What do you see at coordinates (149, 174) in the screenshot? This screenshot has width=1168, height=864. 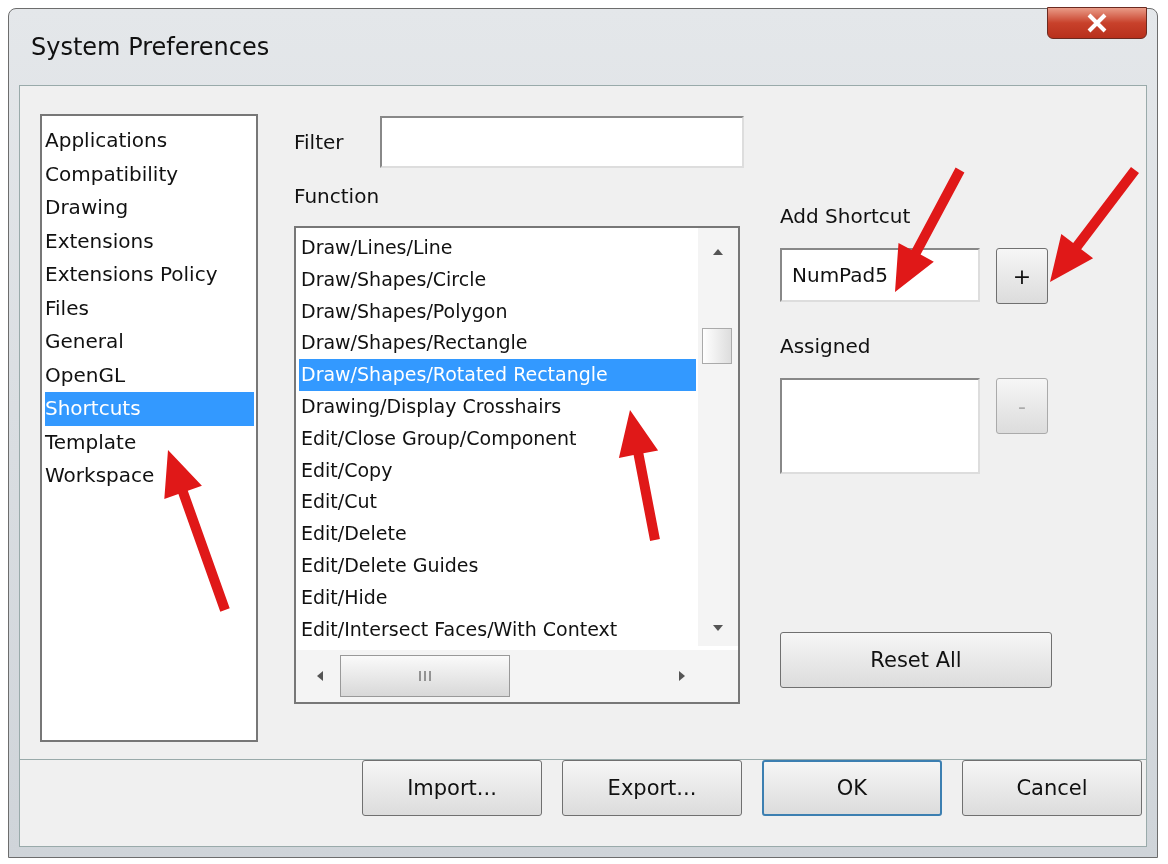 I see `category-item: Compatibility` at bounding box center [149, 174].